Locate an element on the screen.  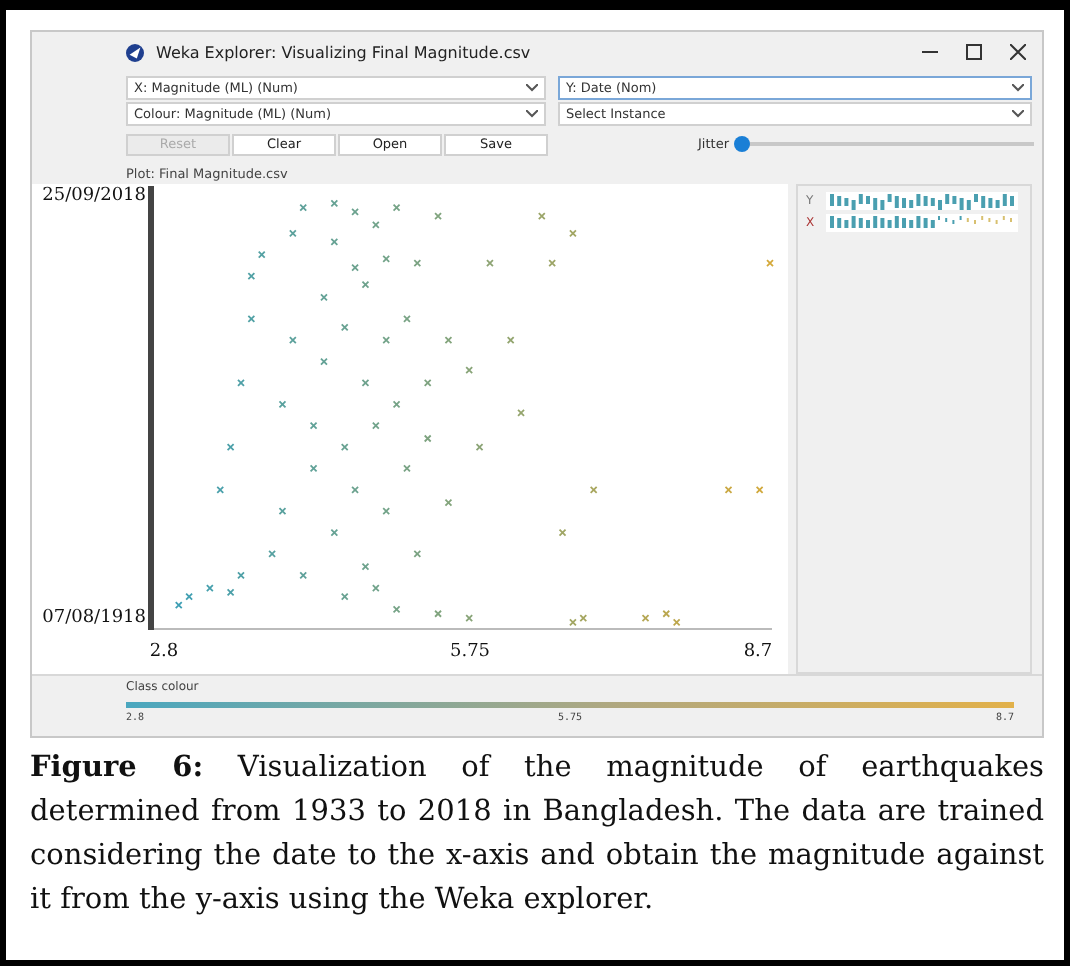
x-axis-label: 8.7 is located at coordinates (758, 652).